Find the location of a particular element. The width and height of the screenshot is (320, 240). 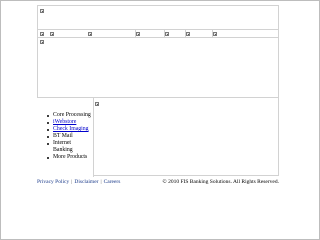

privacy-policy-link: Privacy Policy is located at coordinates (53, 182).